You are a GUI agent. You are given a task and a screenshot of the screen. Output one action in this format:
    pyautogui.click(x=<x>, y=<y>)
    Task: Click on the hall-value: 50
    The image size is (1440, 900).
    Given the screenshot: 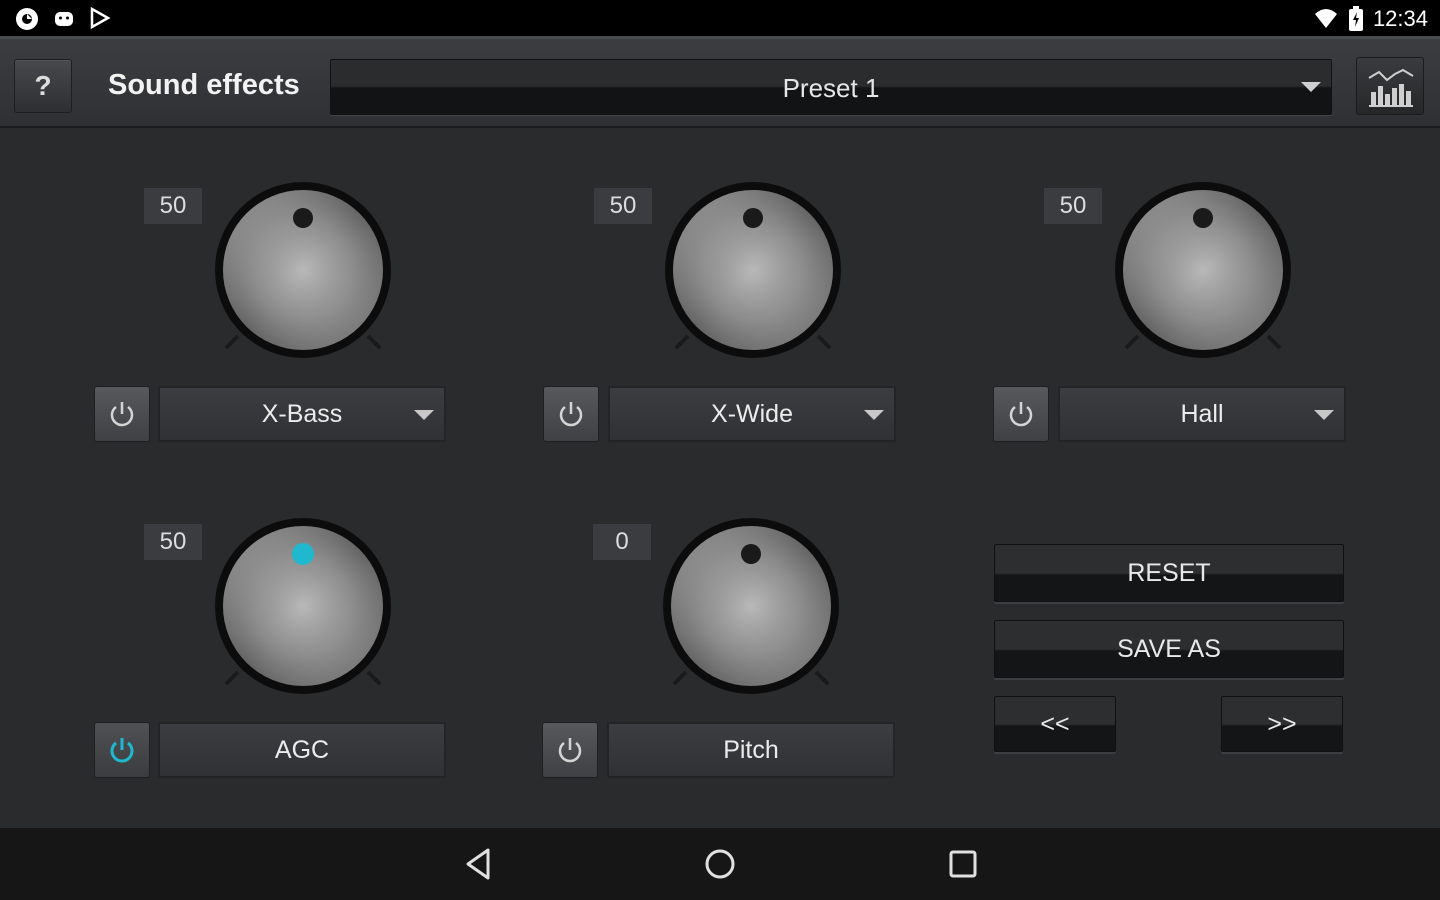 What is the action you would take?
    pyautogui.click(x=1073, y=206)
    